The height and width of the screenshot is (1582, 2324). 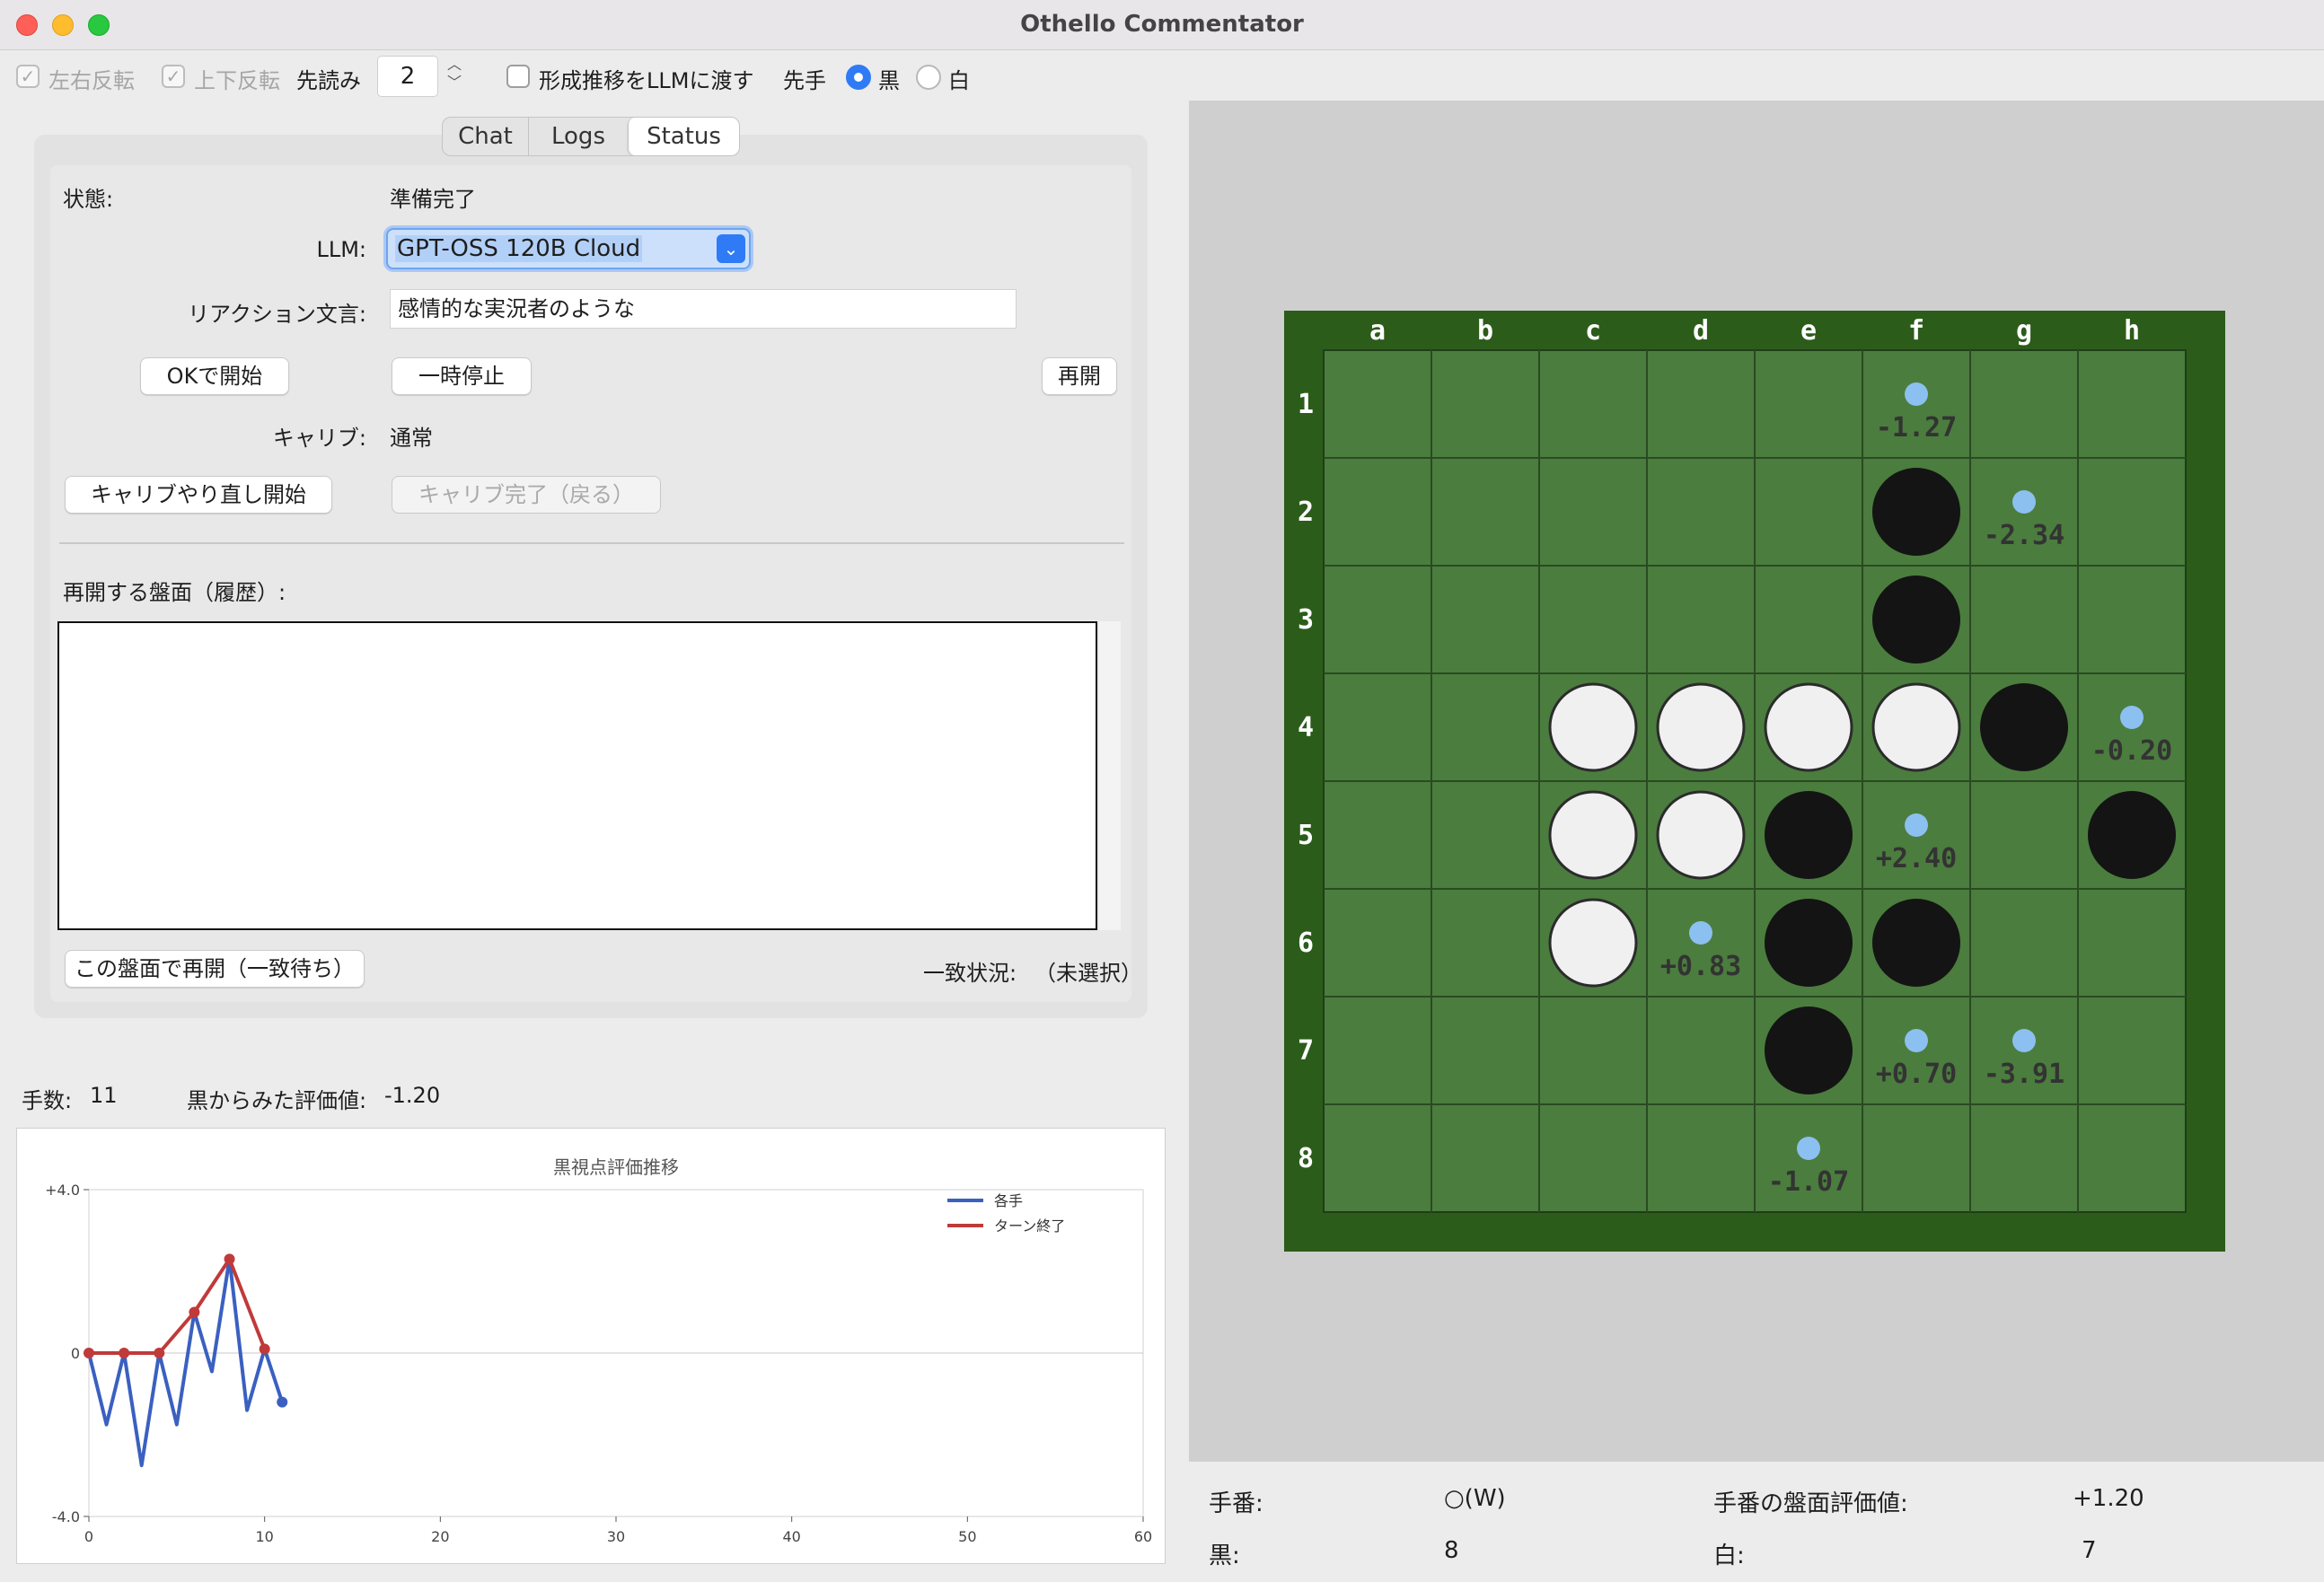 What do you see at coordinates (1306, 835) in the screenshot?
I see `row-label-5: 5` at bounding box center [1306, 835].